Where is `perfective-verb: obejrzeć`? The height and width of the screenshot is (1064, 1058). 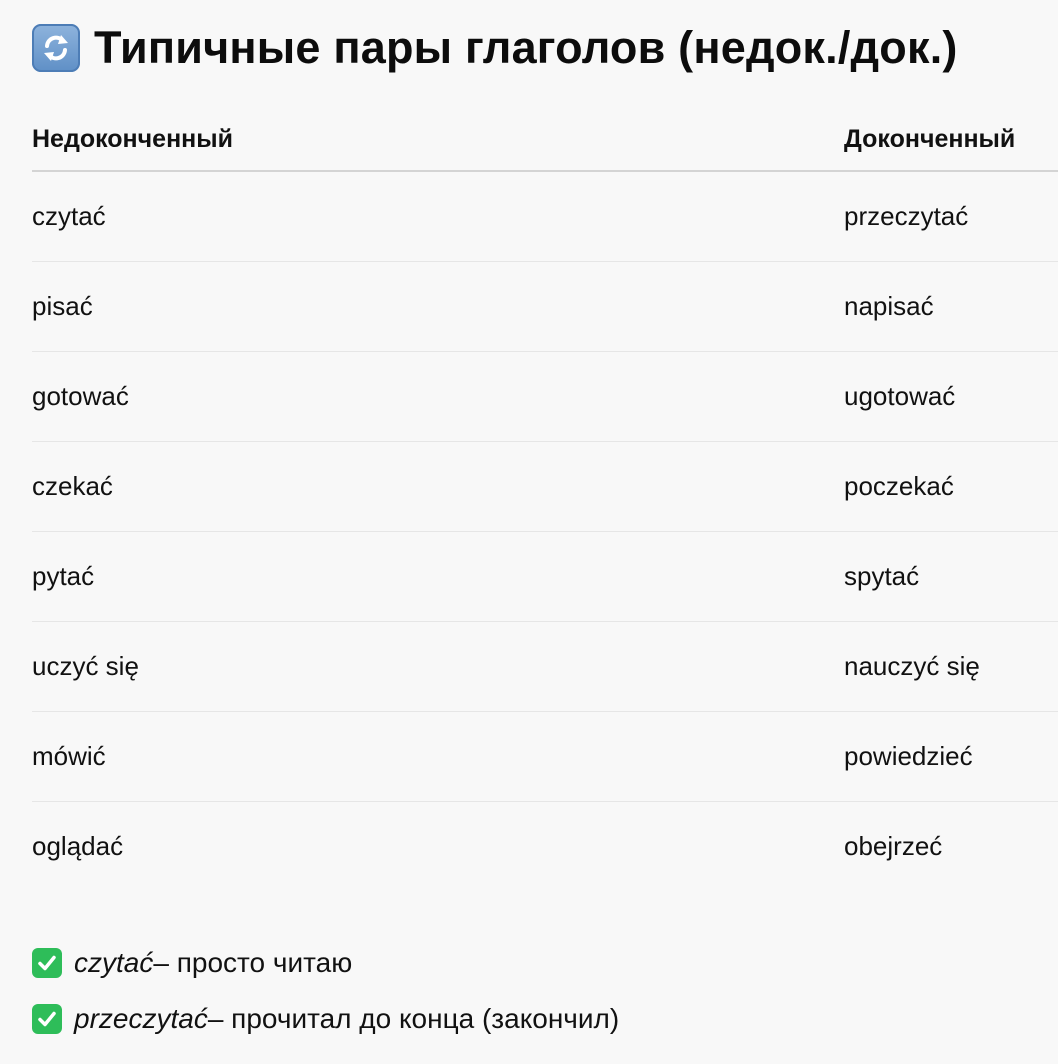
perfective-verb: obejrzeć is located at coordinates (893, 846).